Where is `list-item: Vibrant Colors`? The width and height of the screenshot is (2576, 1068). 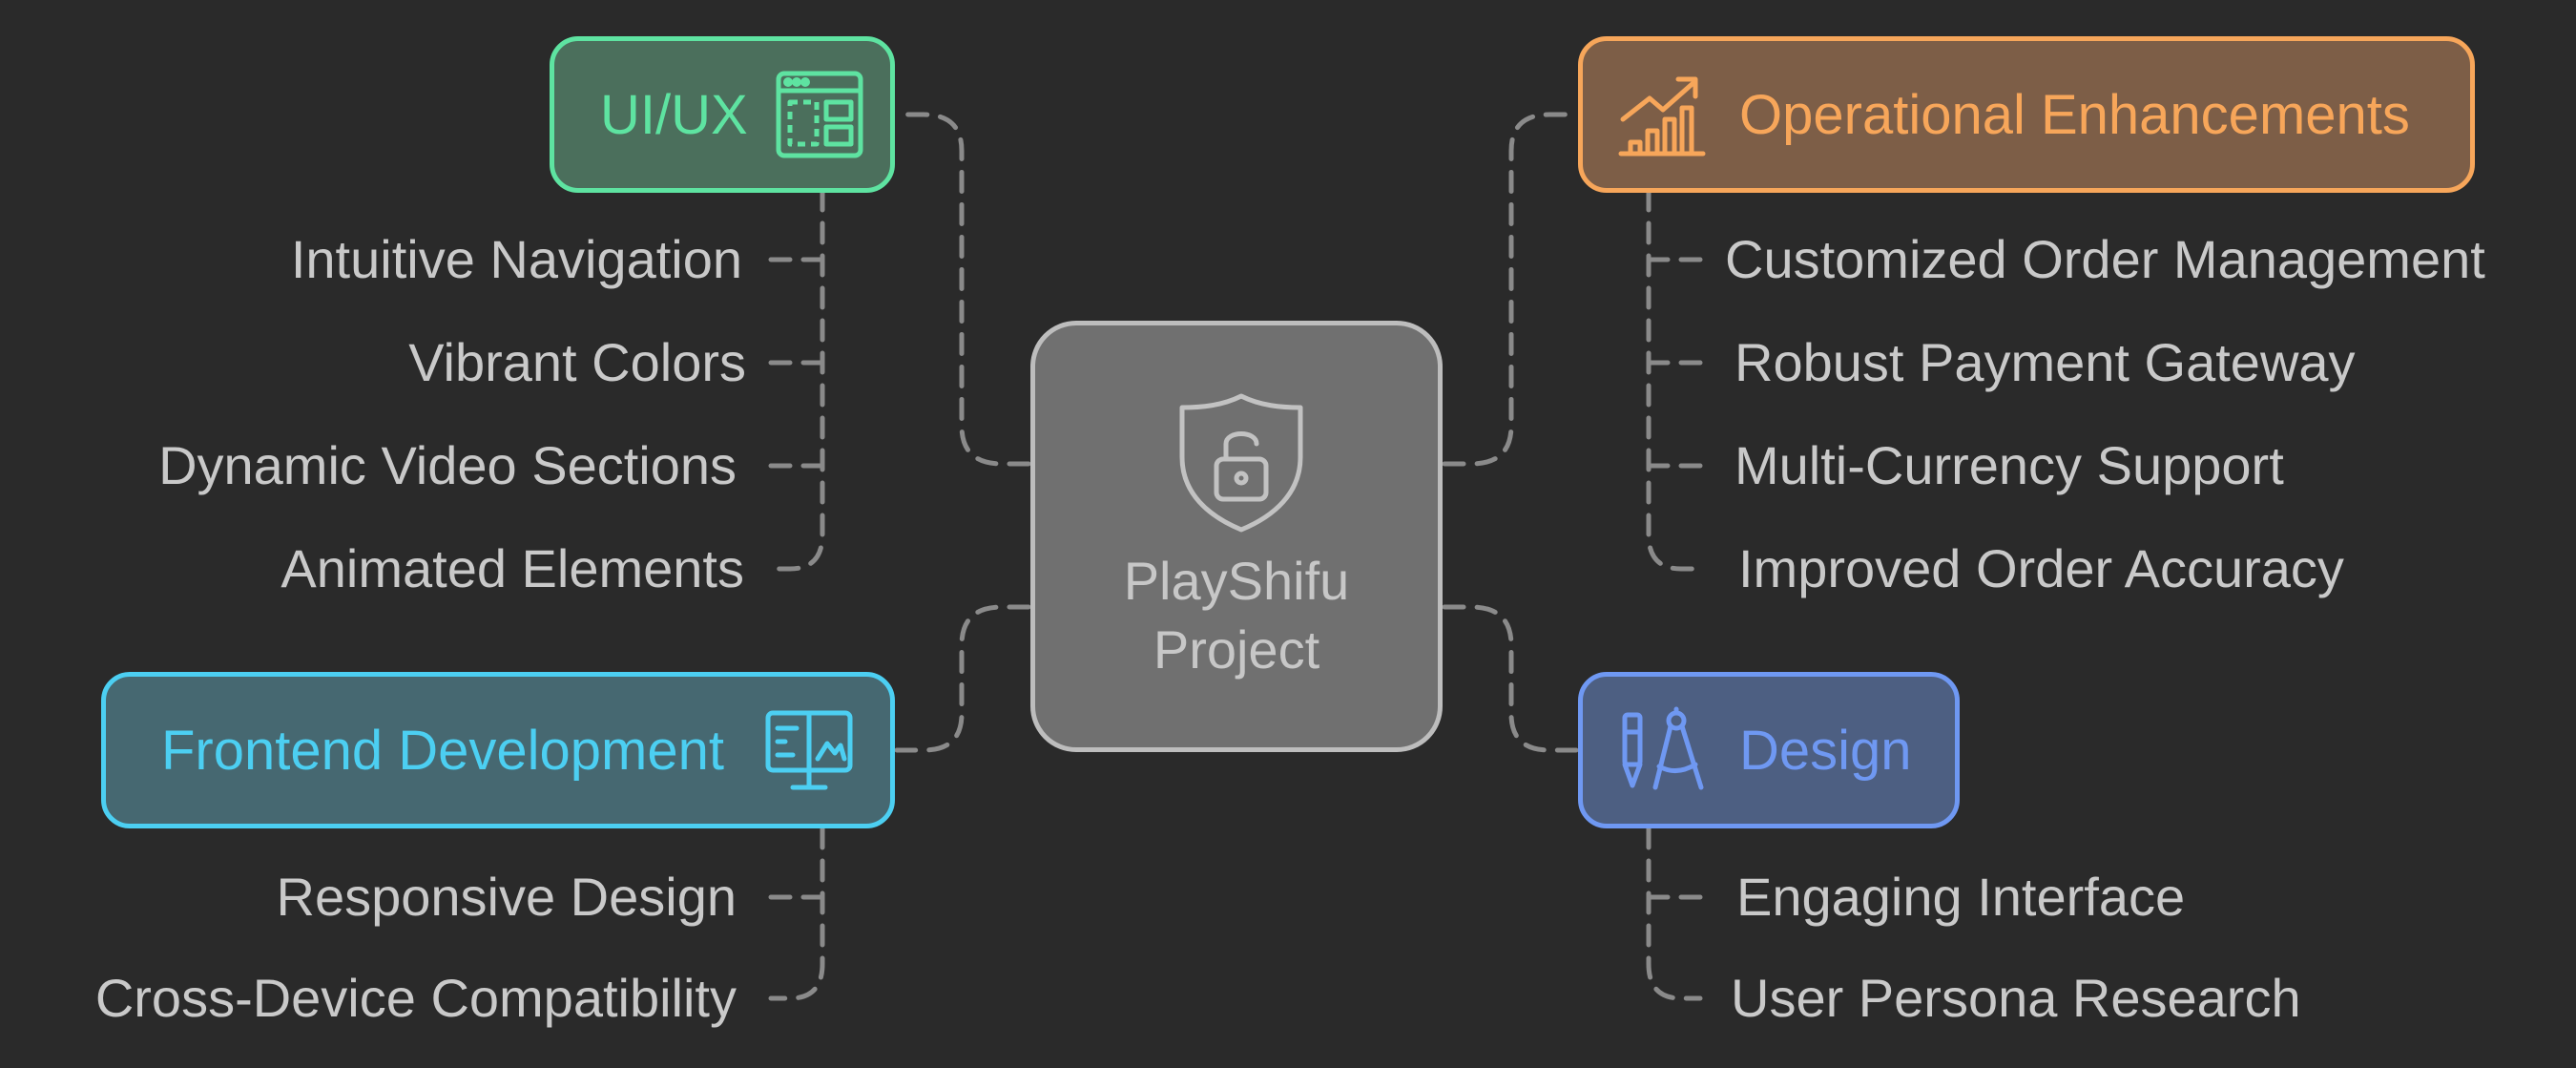
list-item: Vibrant Colors is located at coordinates (577, 362).